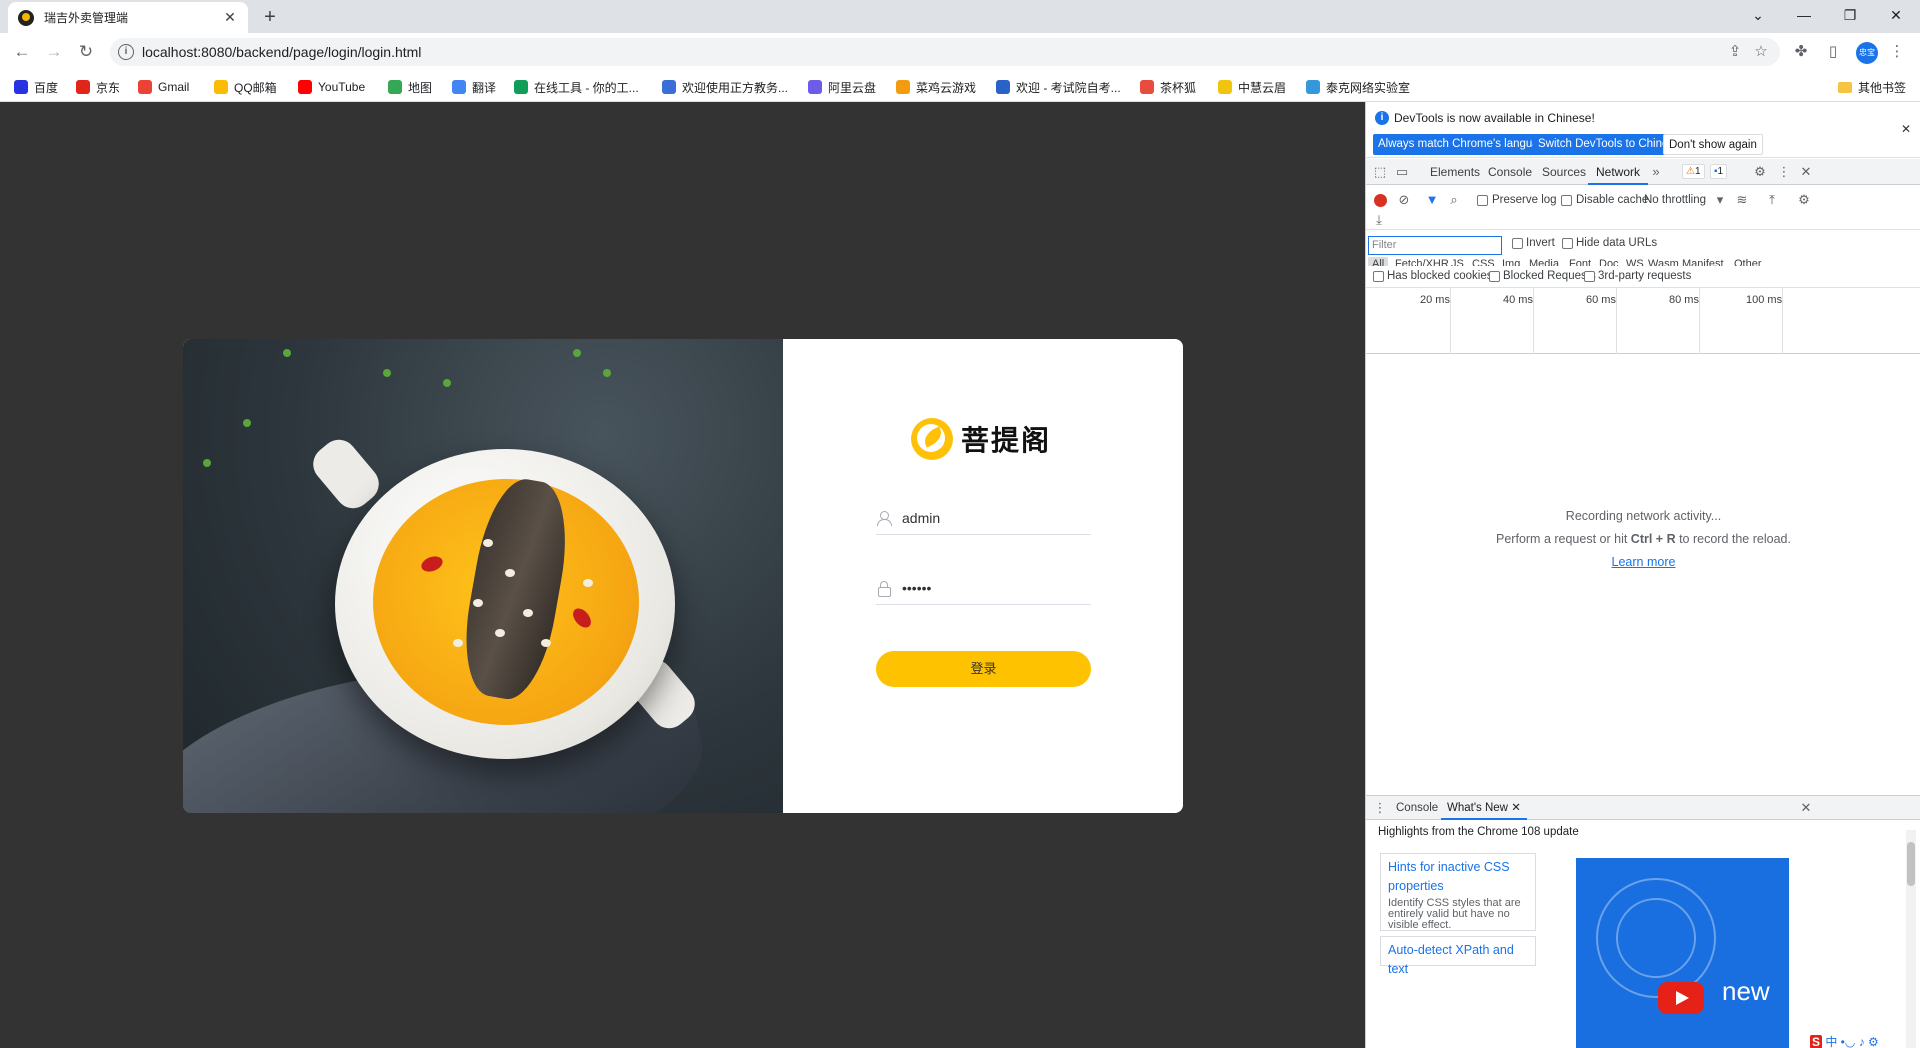 Image resolution: width=1920 pixels, height=1048 pixels. I want to click on messages-badge: ▪1, so click(1719, 171).